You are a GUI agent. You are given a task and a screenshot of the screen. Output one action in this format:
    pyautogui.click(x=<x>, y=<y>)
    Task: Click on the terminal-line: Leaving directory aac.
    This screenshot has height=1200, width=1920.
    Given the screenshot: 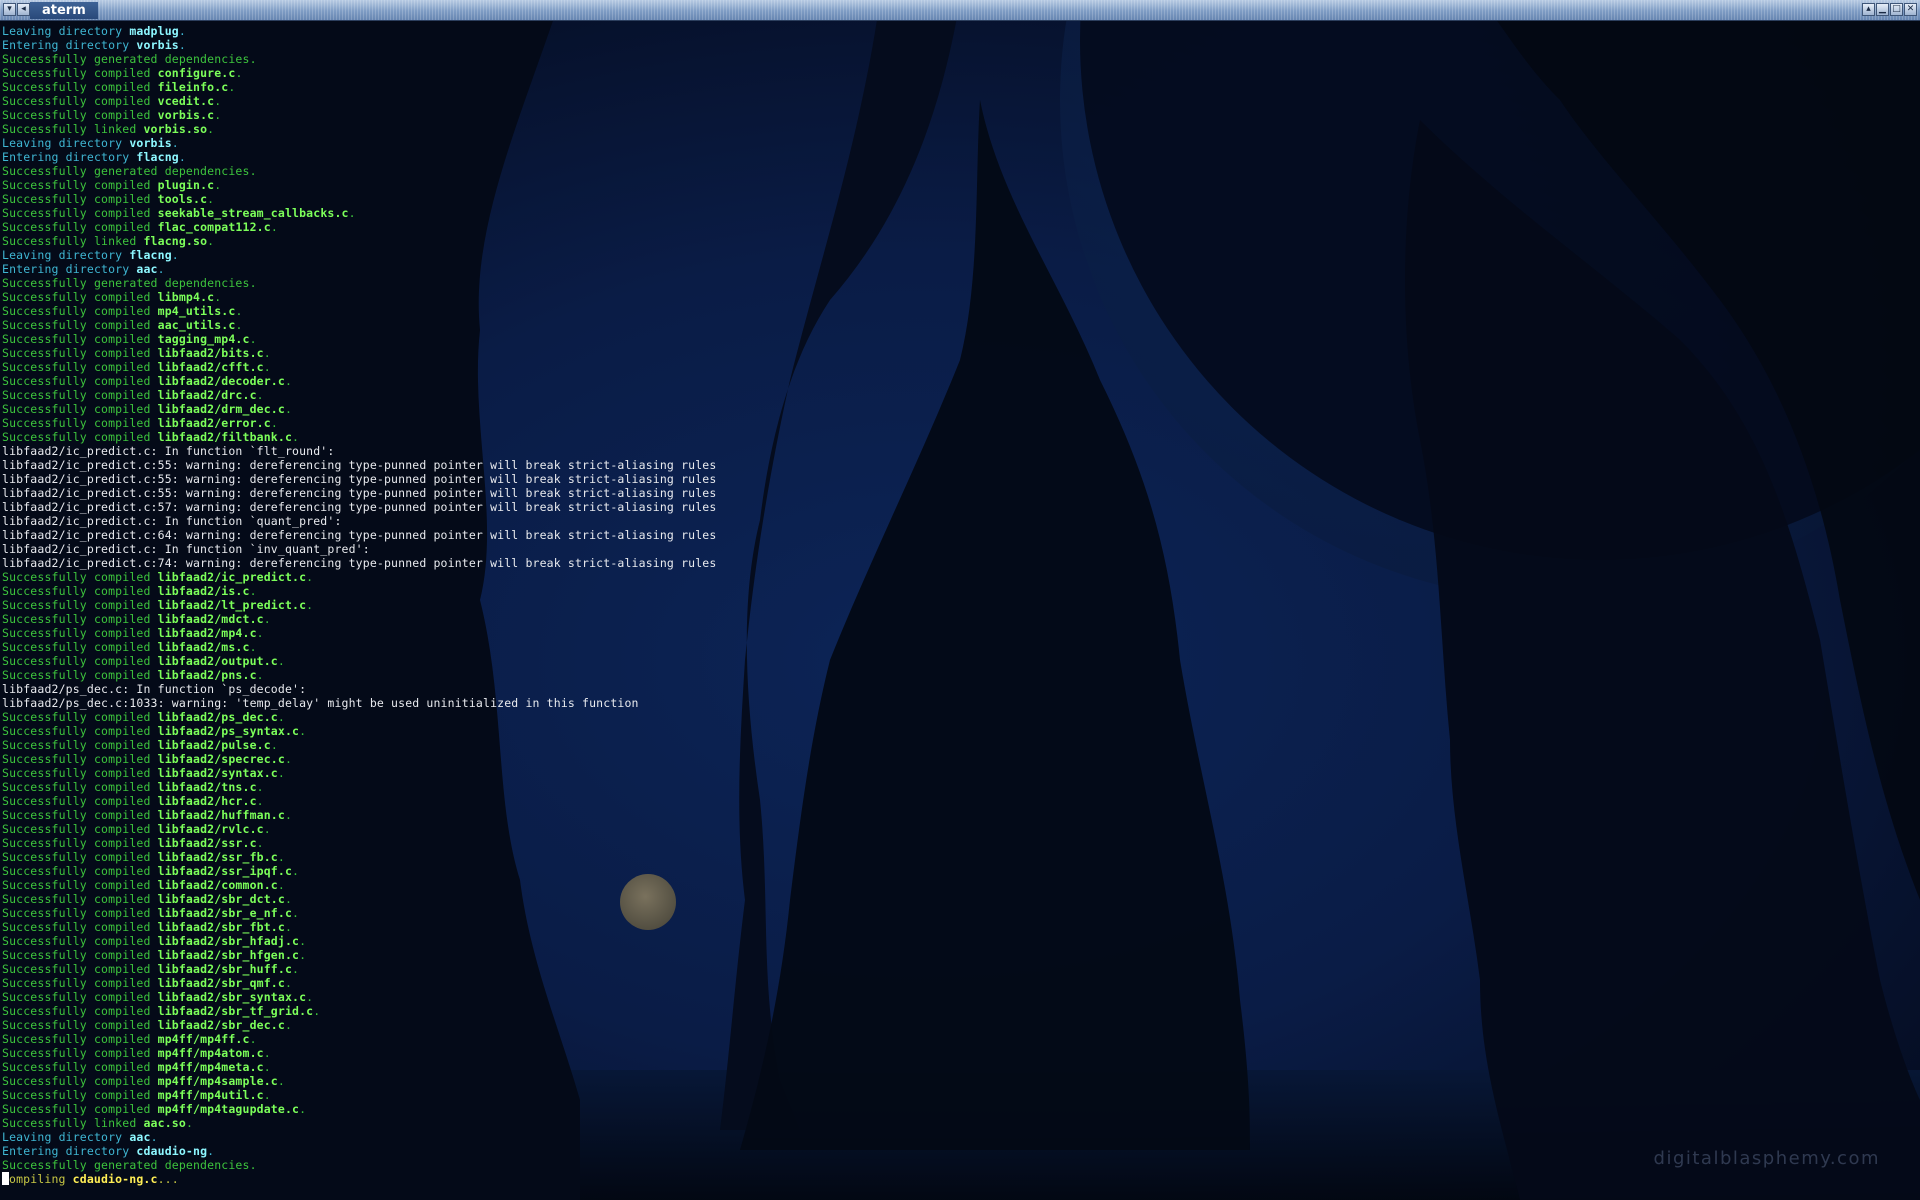 What is the action you would take?
    pyautogui.click(x=961, y=1137)
    